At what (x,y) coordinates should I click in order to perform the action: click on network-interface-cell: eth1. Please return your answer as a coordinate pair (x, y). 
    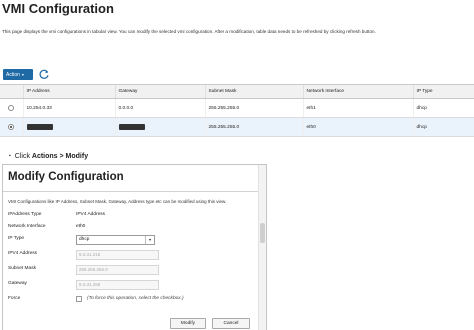
    Looking at the image, I should click on (357, 108).